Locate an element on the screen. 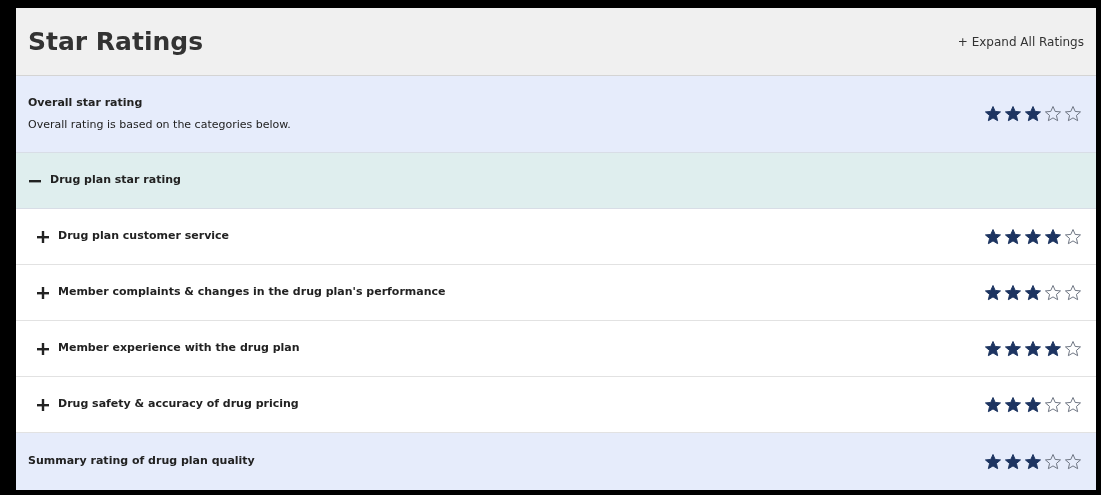  row-label: Member experience with the drug plan is located at coordinates (179, 348).